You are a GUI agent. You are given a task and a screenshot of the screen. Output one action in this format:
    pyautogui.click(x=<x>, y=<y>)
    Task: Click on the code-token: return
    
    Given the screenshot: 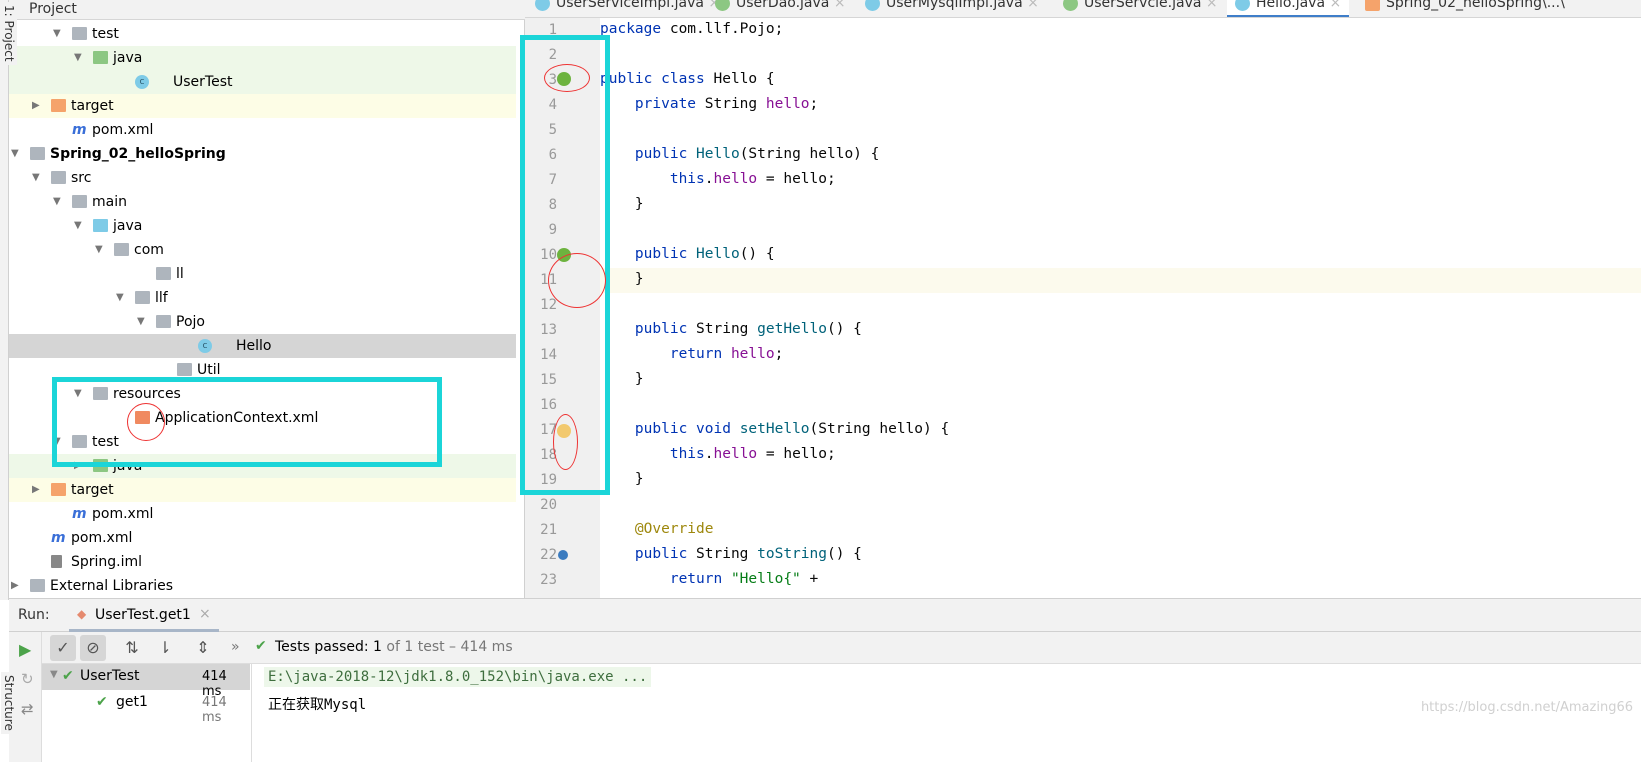 What is the action you would take?
    pyautogui.click(x=665, y=354)
    